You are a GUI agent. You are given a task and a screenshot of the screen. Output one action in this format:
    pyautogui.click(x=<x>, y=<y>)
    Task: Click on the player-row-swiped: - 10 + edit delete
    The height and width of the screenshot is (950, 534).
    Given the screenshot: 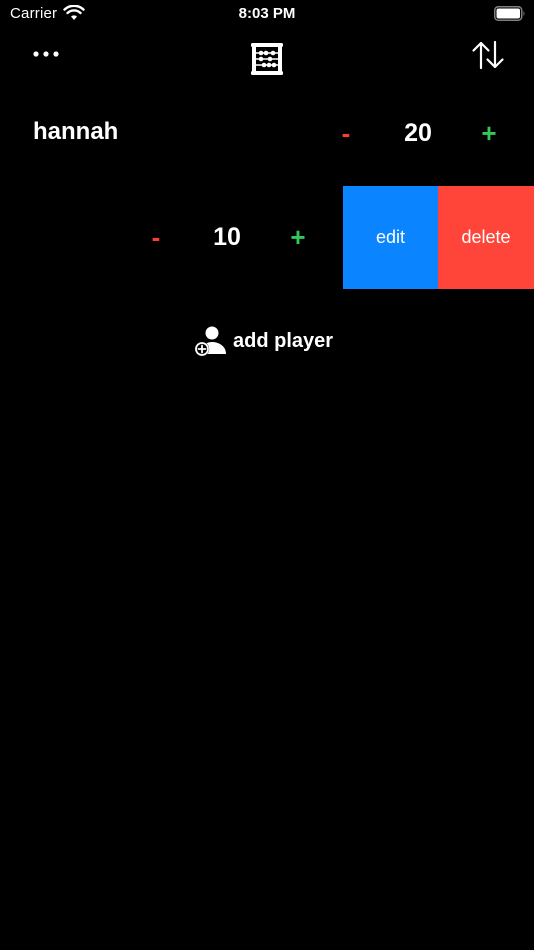 What is the action you would take?
    pyautogui.click(x=267, y=237)
    